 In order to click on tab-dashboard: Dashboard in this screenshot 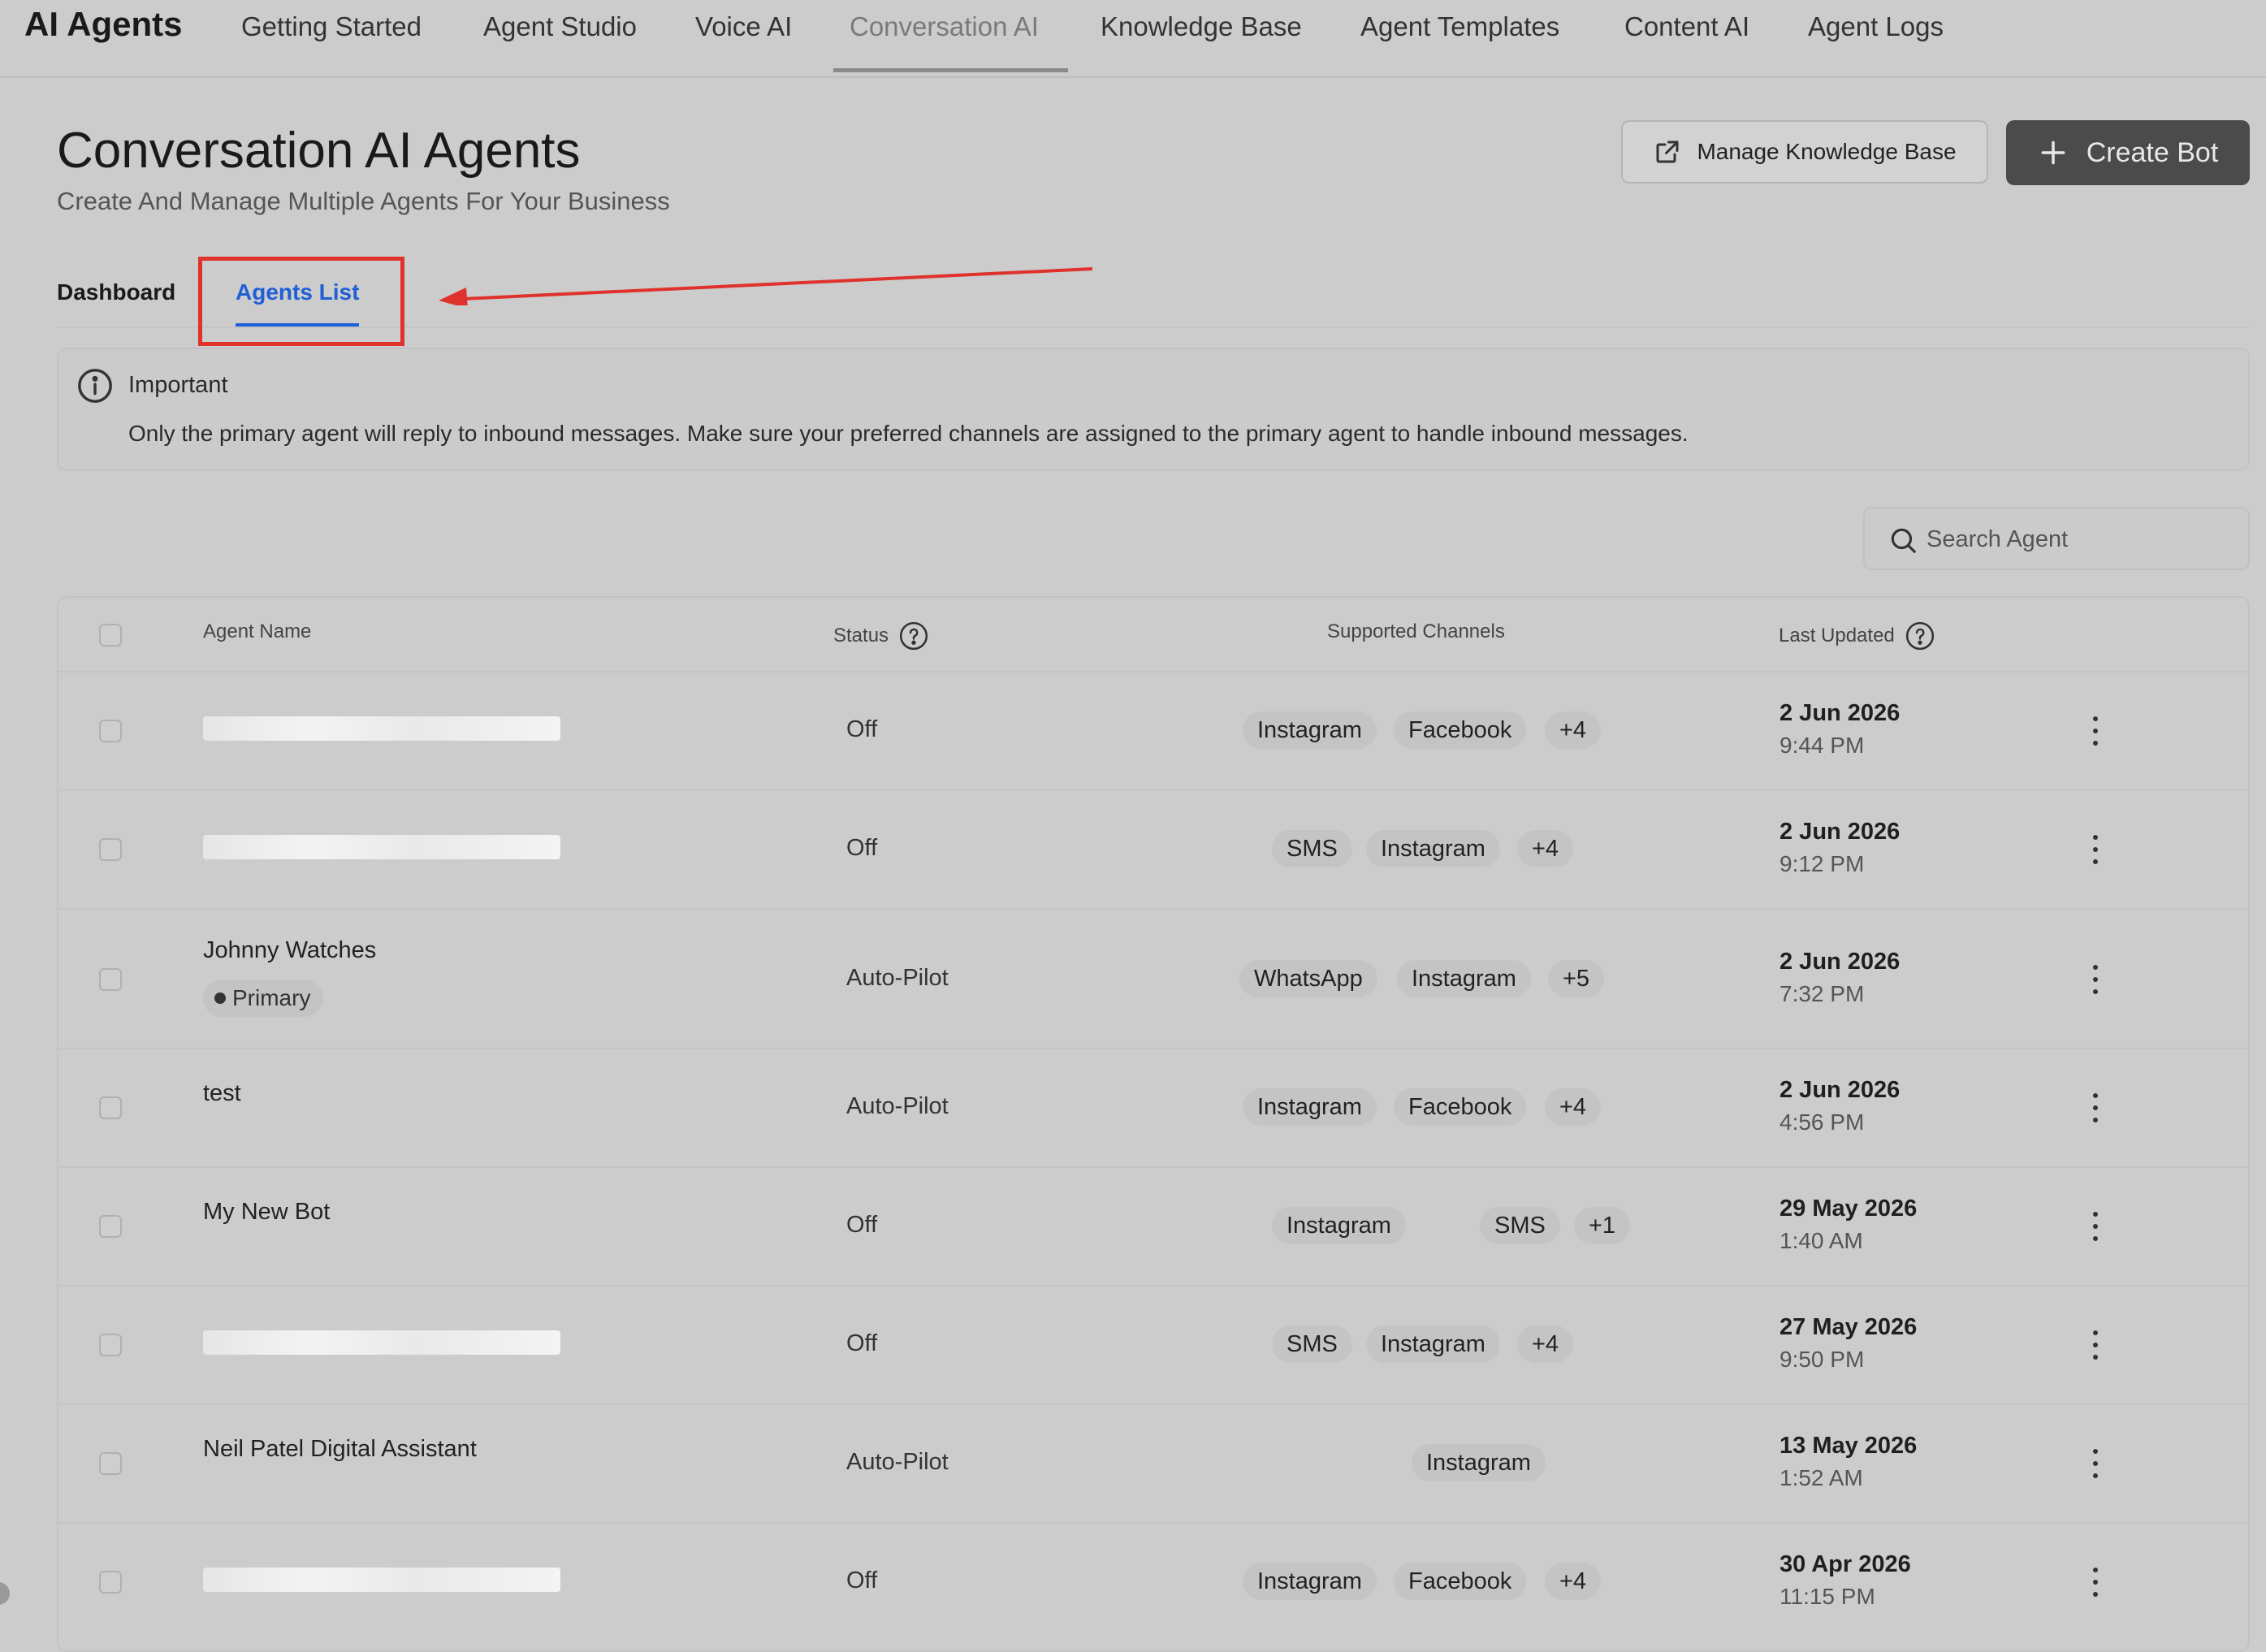, I will do `click(116, 292)`.